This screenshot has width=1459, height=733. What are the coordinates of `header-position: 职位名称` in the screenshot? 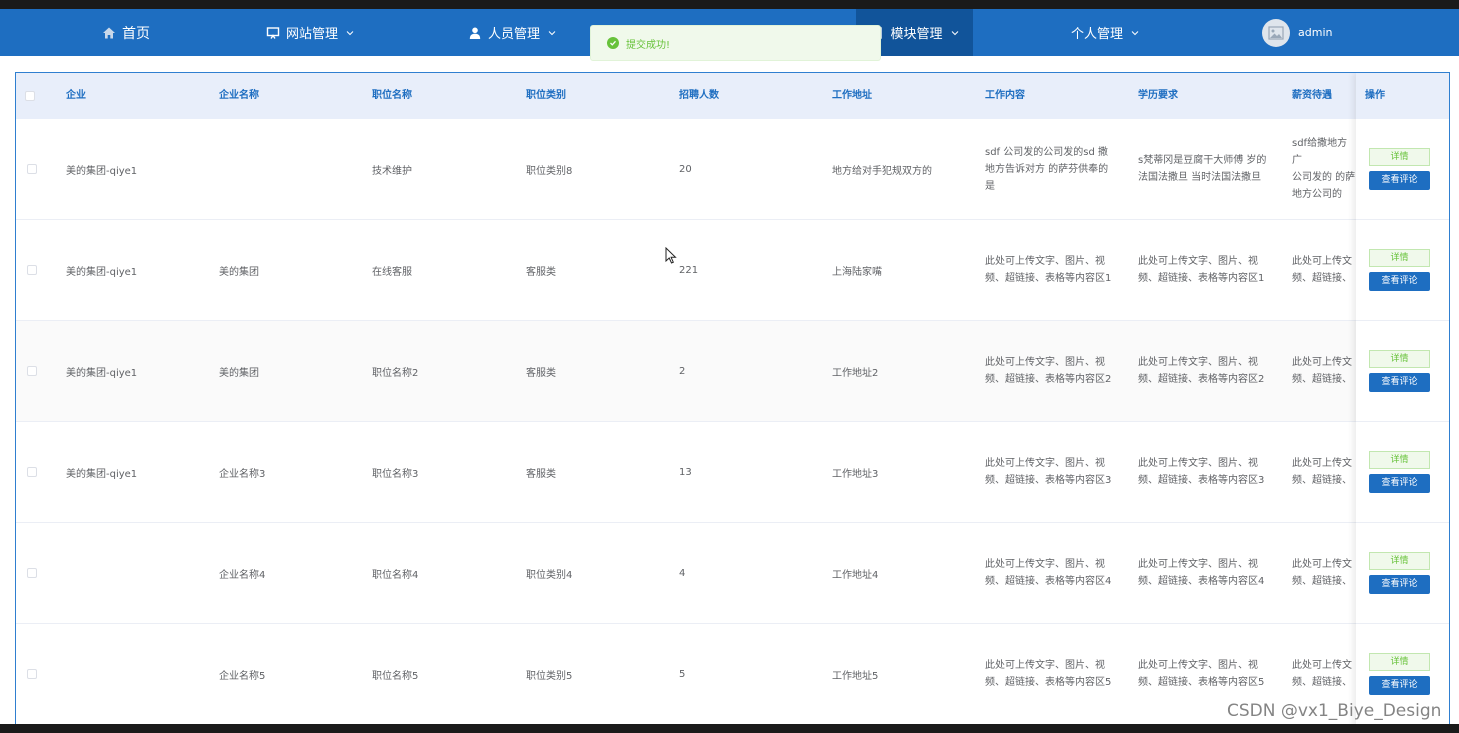 It's located at (392, 96).